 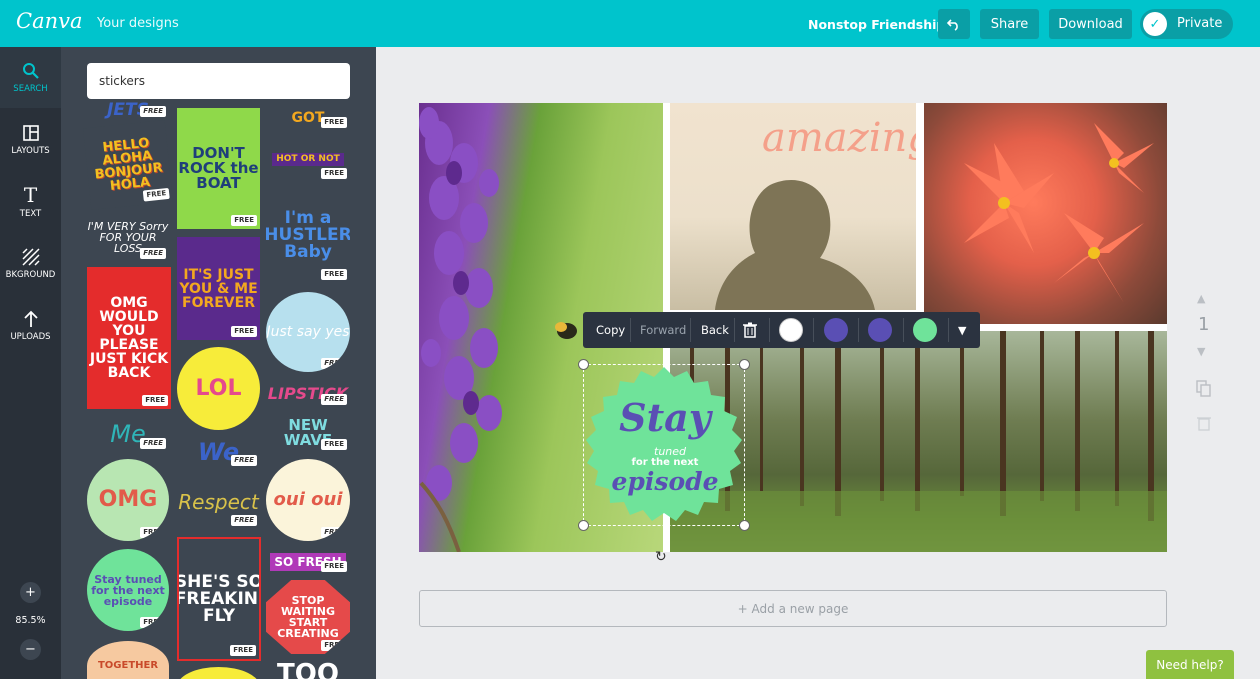 I want to click on rail-item-layouts: LAYOUTS, so click(x=30, y=139).